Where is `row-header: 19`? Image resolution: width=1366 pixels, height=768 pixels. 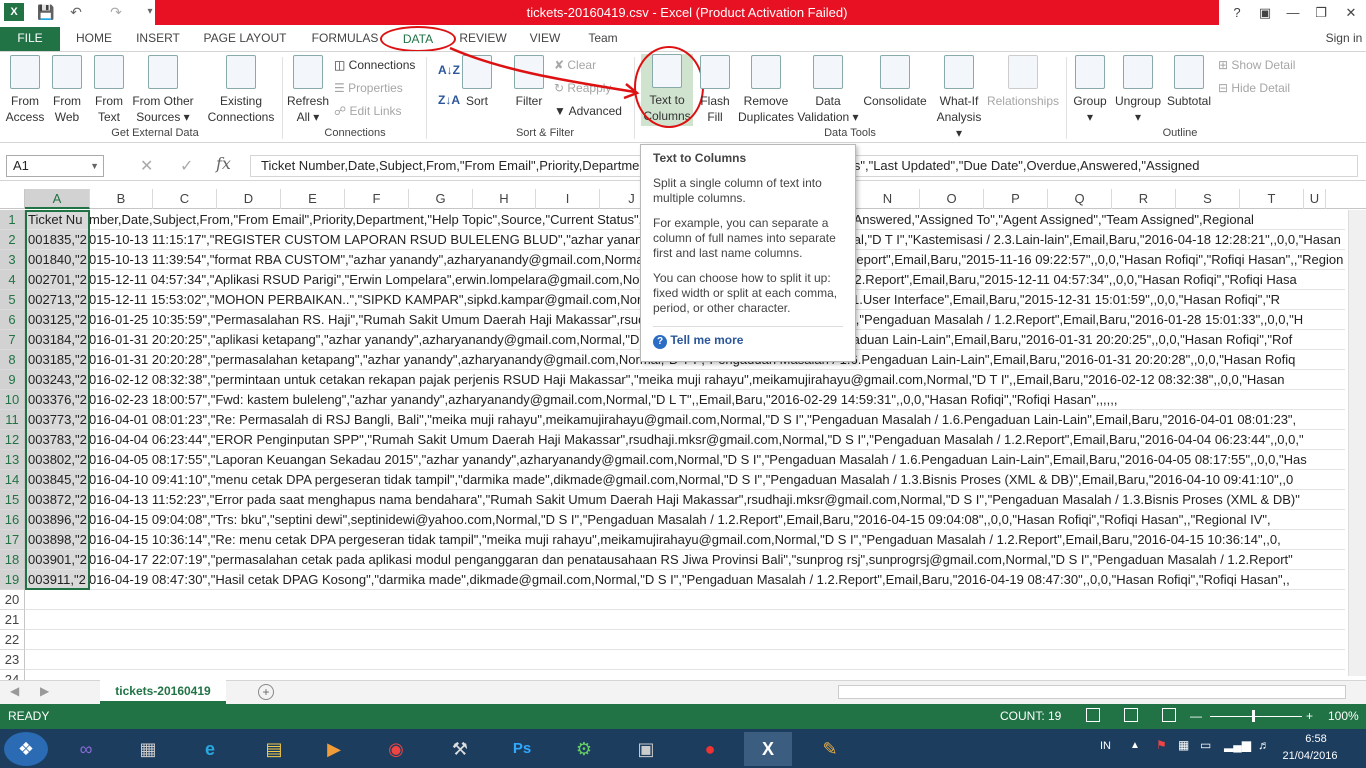 row-header: 19 is located at coordinates (12, 580).